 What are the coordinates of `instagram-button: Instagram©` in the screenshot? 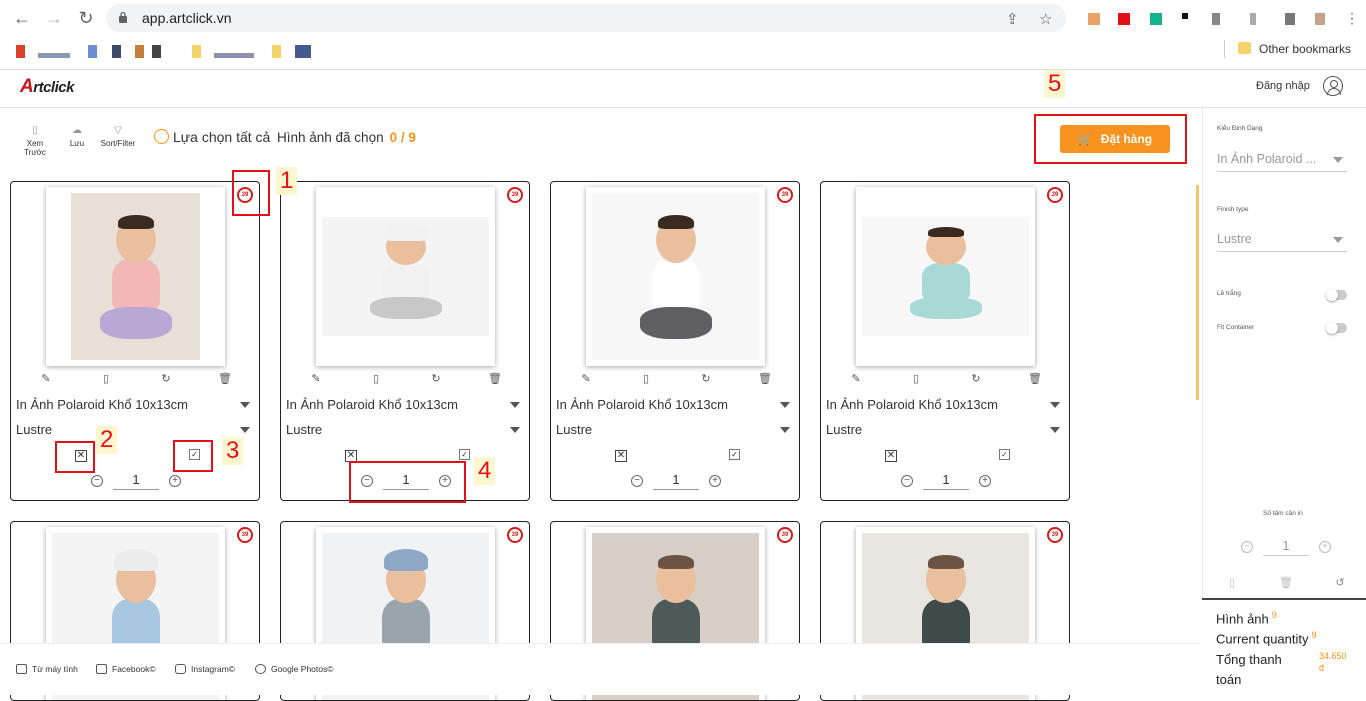 It's located at (205, 669).